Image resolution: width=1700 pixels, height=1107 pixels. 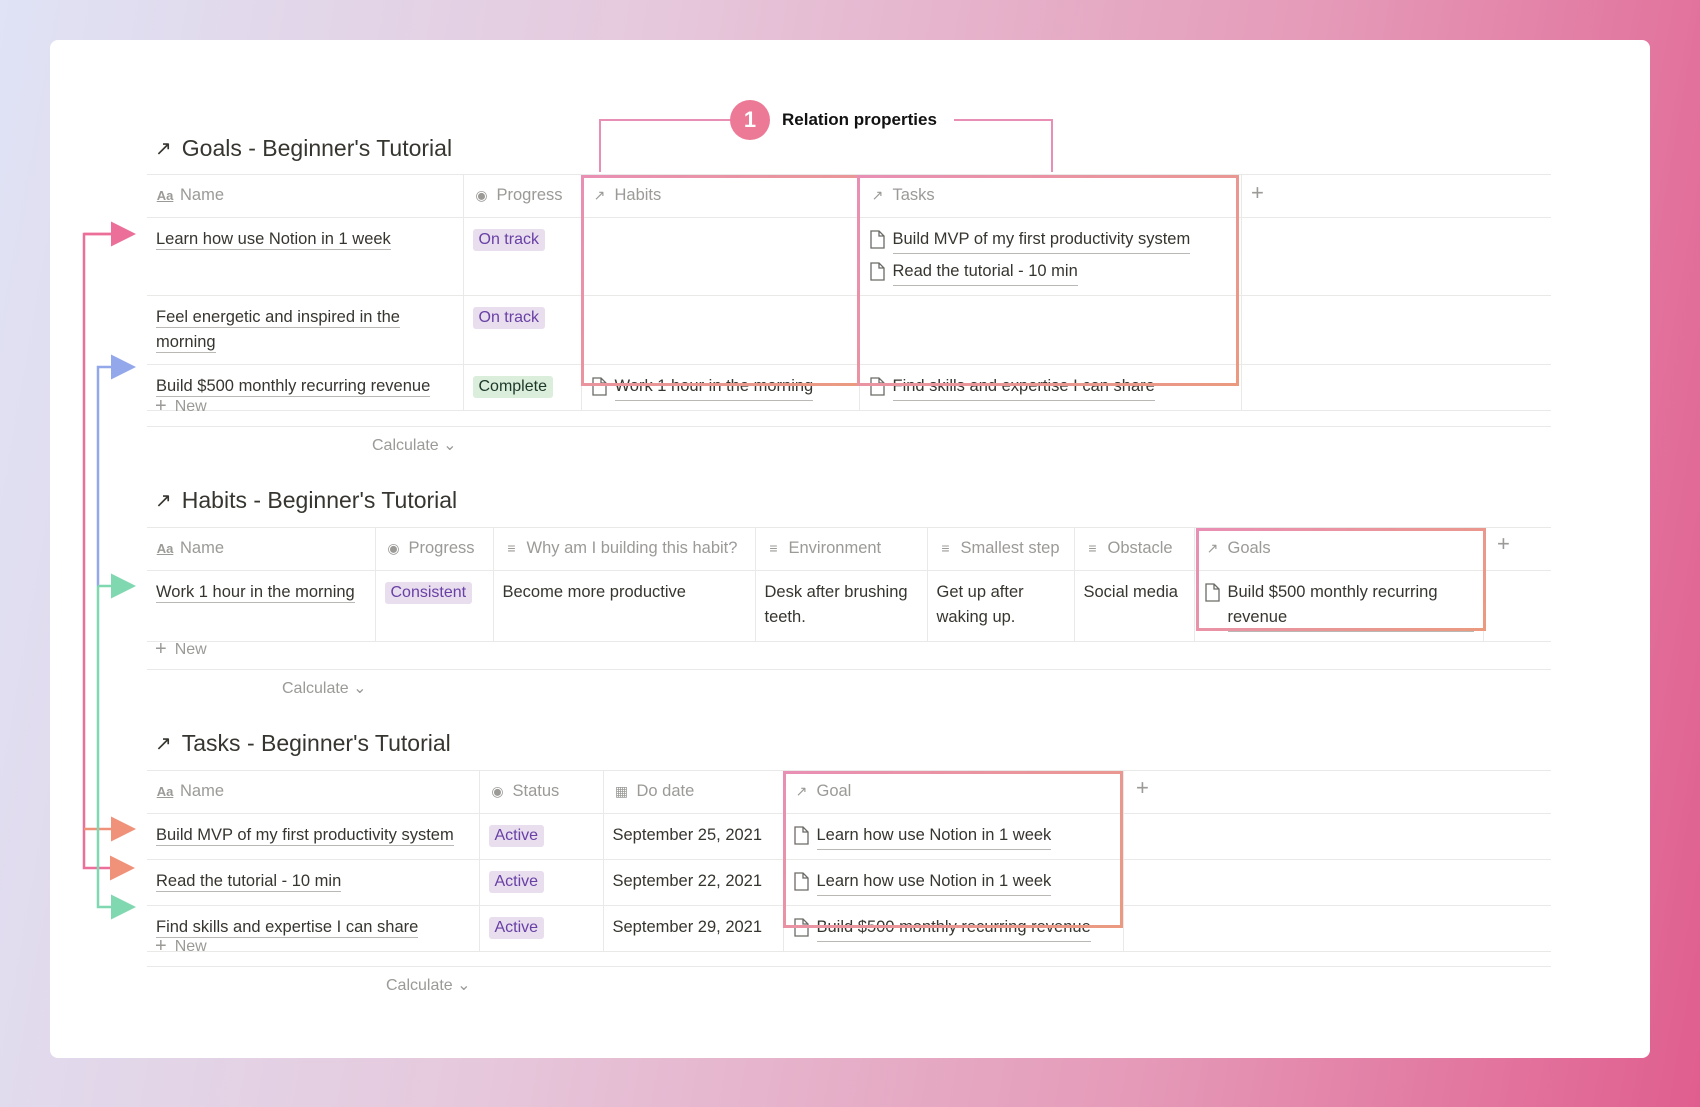 I want to click on row-name: Read the tutorial - 10 min, so click(x=249, y=882).